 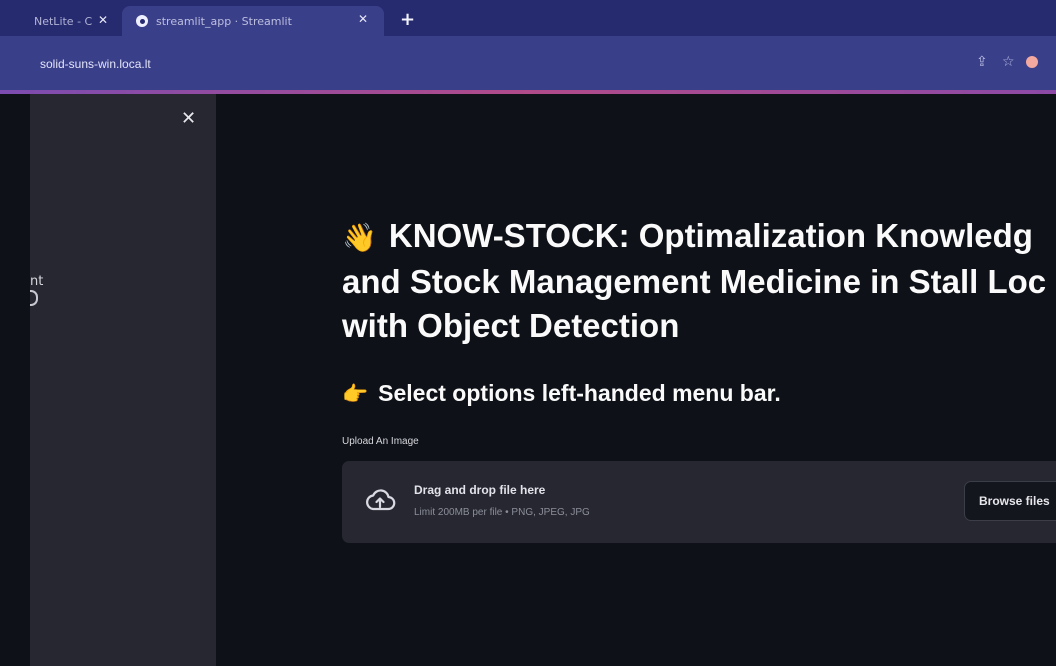 What do you see at coordinates (1008, 62) in the screenshot?
I see `bookmark-star-icon: ☆` at bounding box center [1008, 62].